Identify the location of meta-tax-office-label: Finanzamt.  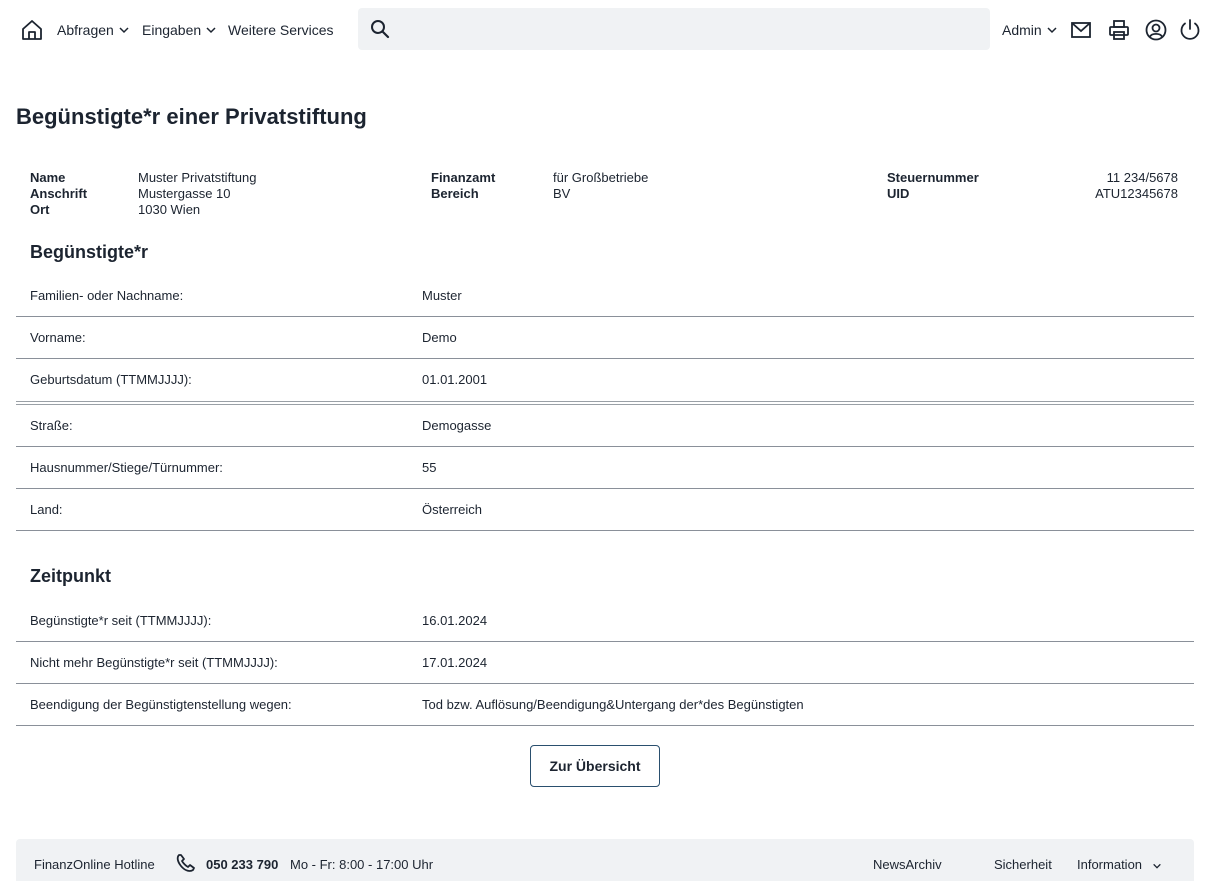
(463, 177).